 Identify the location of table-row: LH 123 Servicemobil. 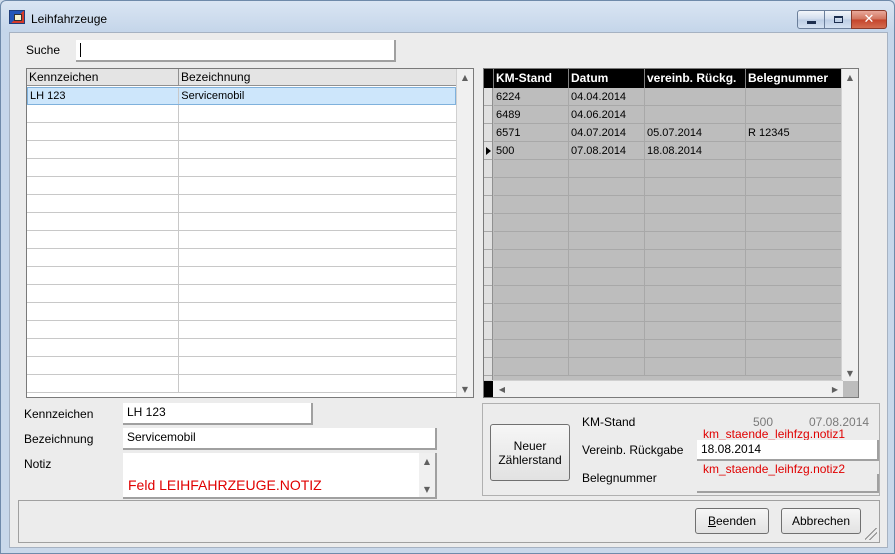
(241, 96).